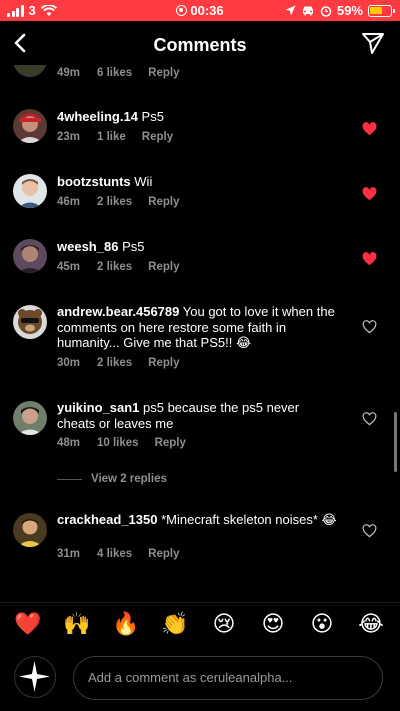  What do you see at coordinates (249, 519) in the screenshot?
I see `comment-text: *Minecraft skeleton noises* 😂` at bounding box center [249, 519].